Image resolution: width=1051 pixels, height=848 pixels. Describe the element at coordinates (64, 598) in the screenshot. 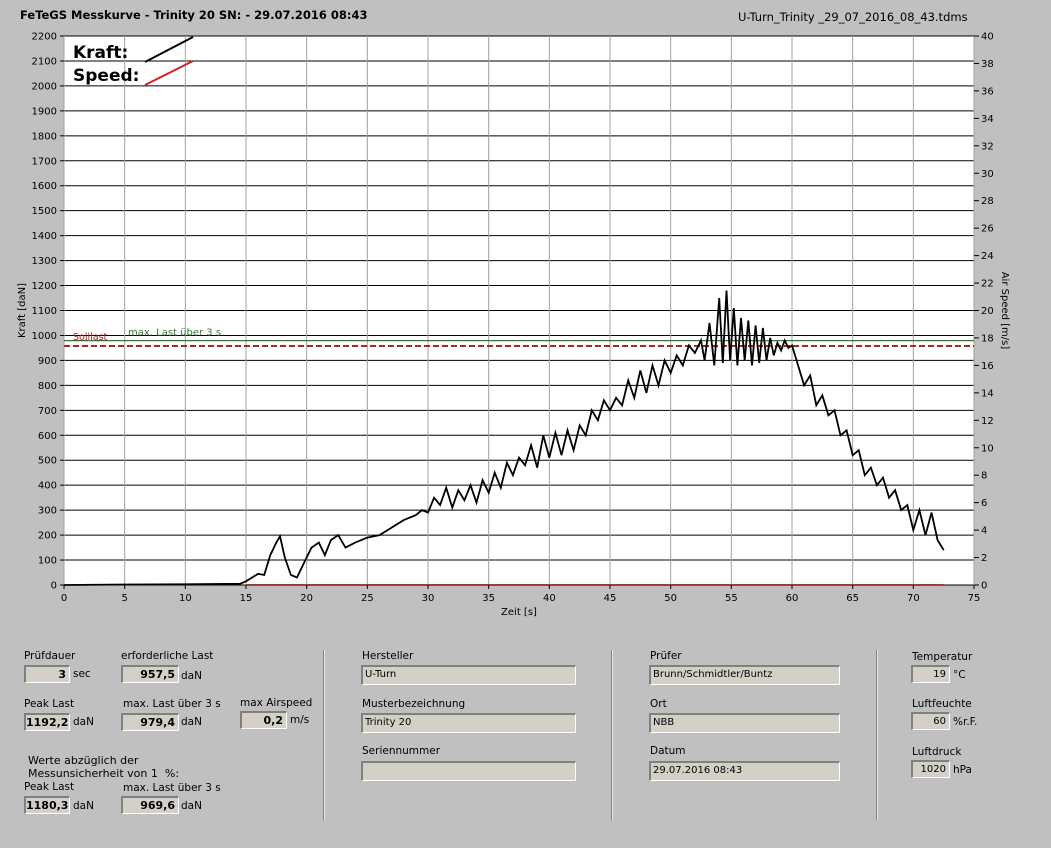

I see `x-tick-label: 0` at that location.